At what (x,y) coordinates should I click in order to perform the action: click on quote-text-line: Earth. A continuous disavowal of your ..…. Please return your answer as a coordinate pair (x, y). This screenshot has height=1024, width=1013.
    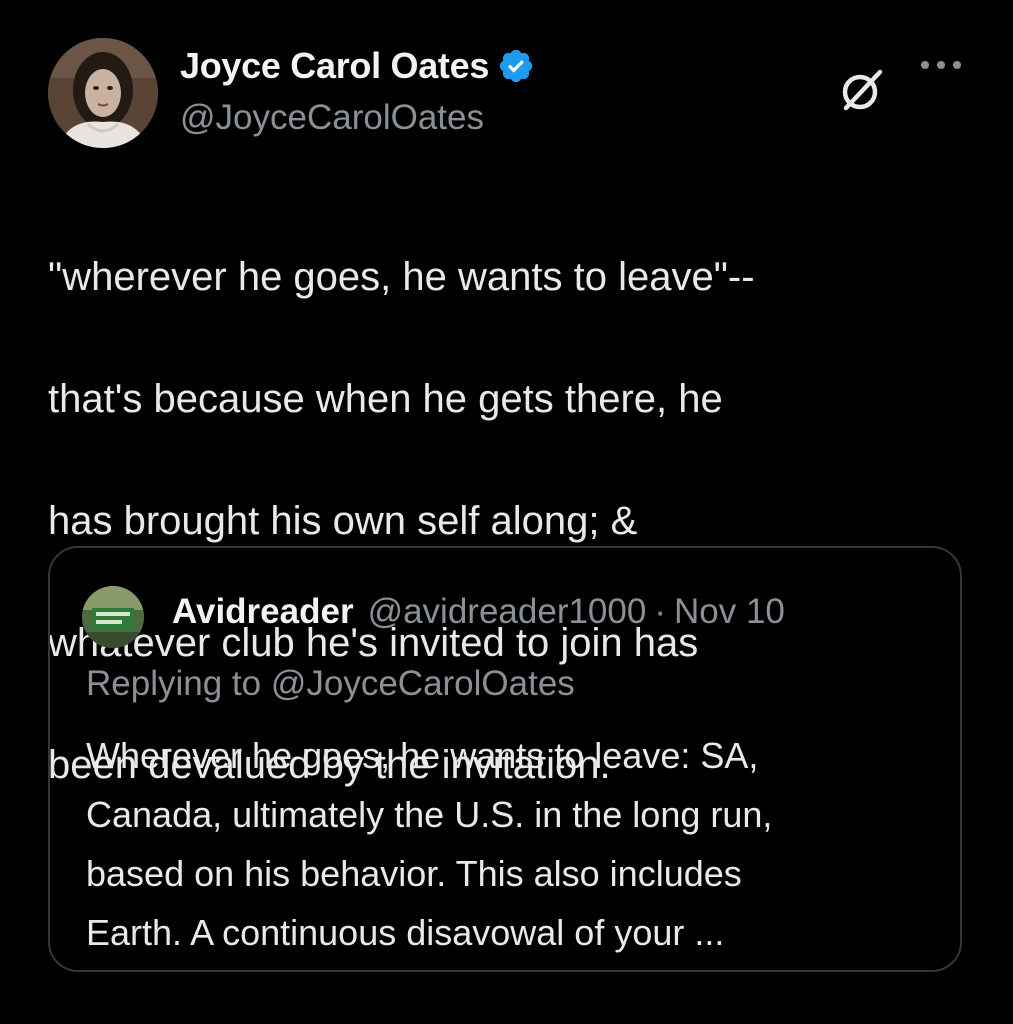
    Looking at the image, I should click on (405, 932).